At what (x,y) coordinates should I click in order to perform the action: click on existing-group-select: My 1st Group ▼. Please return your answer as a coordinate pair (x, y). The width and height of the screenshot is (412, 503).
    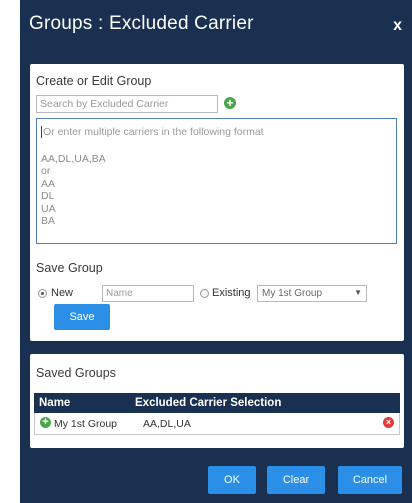
    Looking at the image, I should click on (312, 293).